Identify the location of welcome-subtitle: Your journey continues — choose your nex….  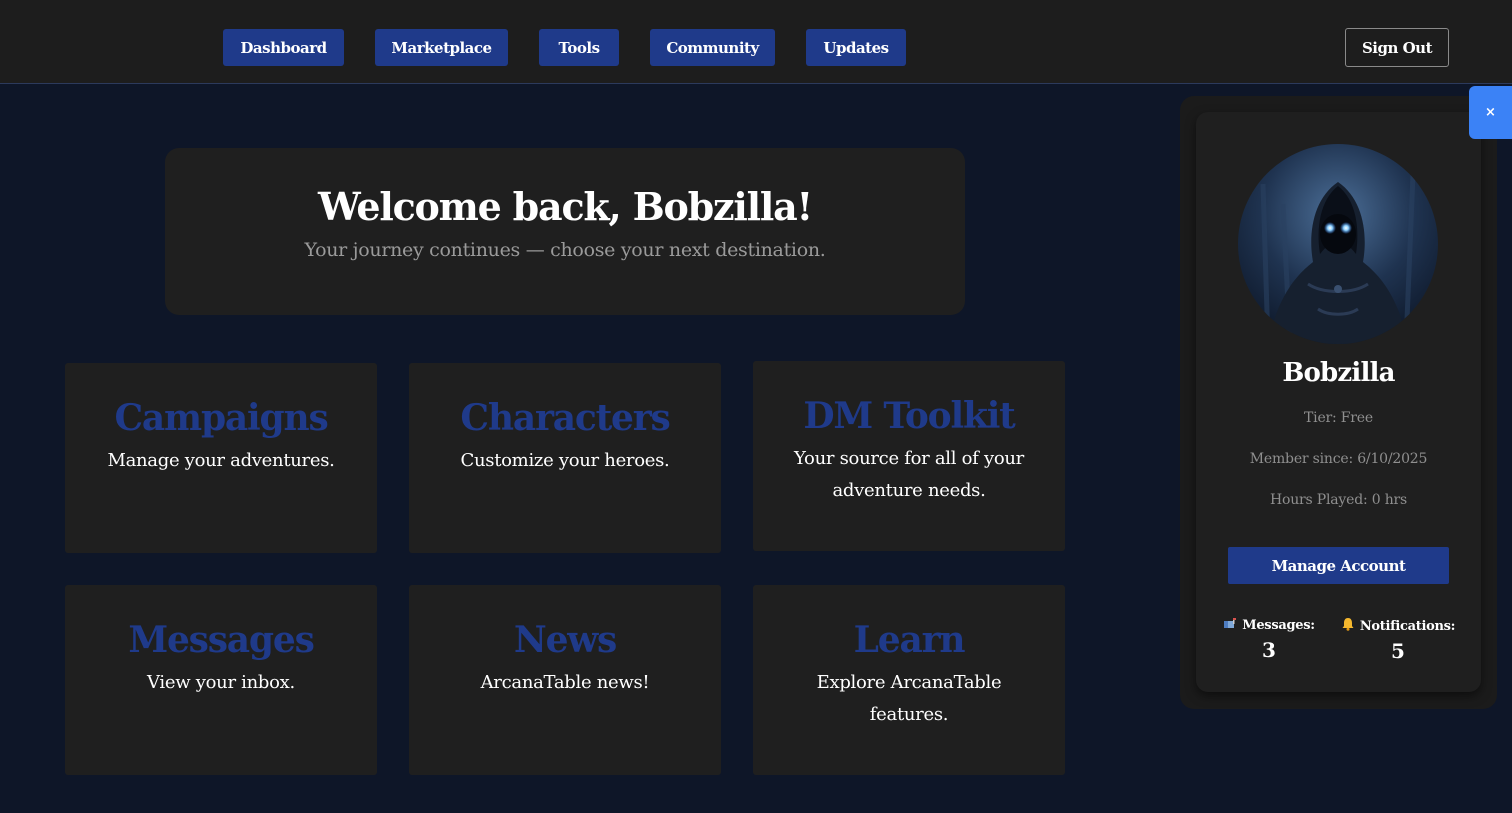
(565, 250).